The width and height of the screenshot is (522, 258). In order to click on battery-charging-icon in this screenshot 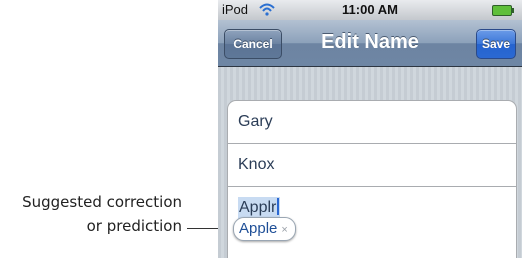, I will do `click(503, 10)`.